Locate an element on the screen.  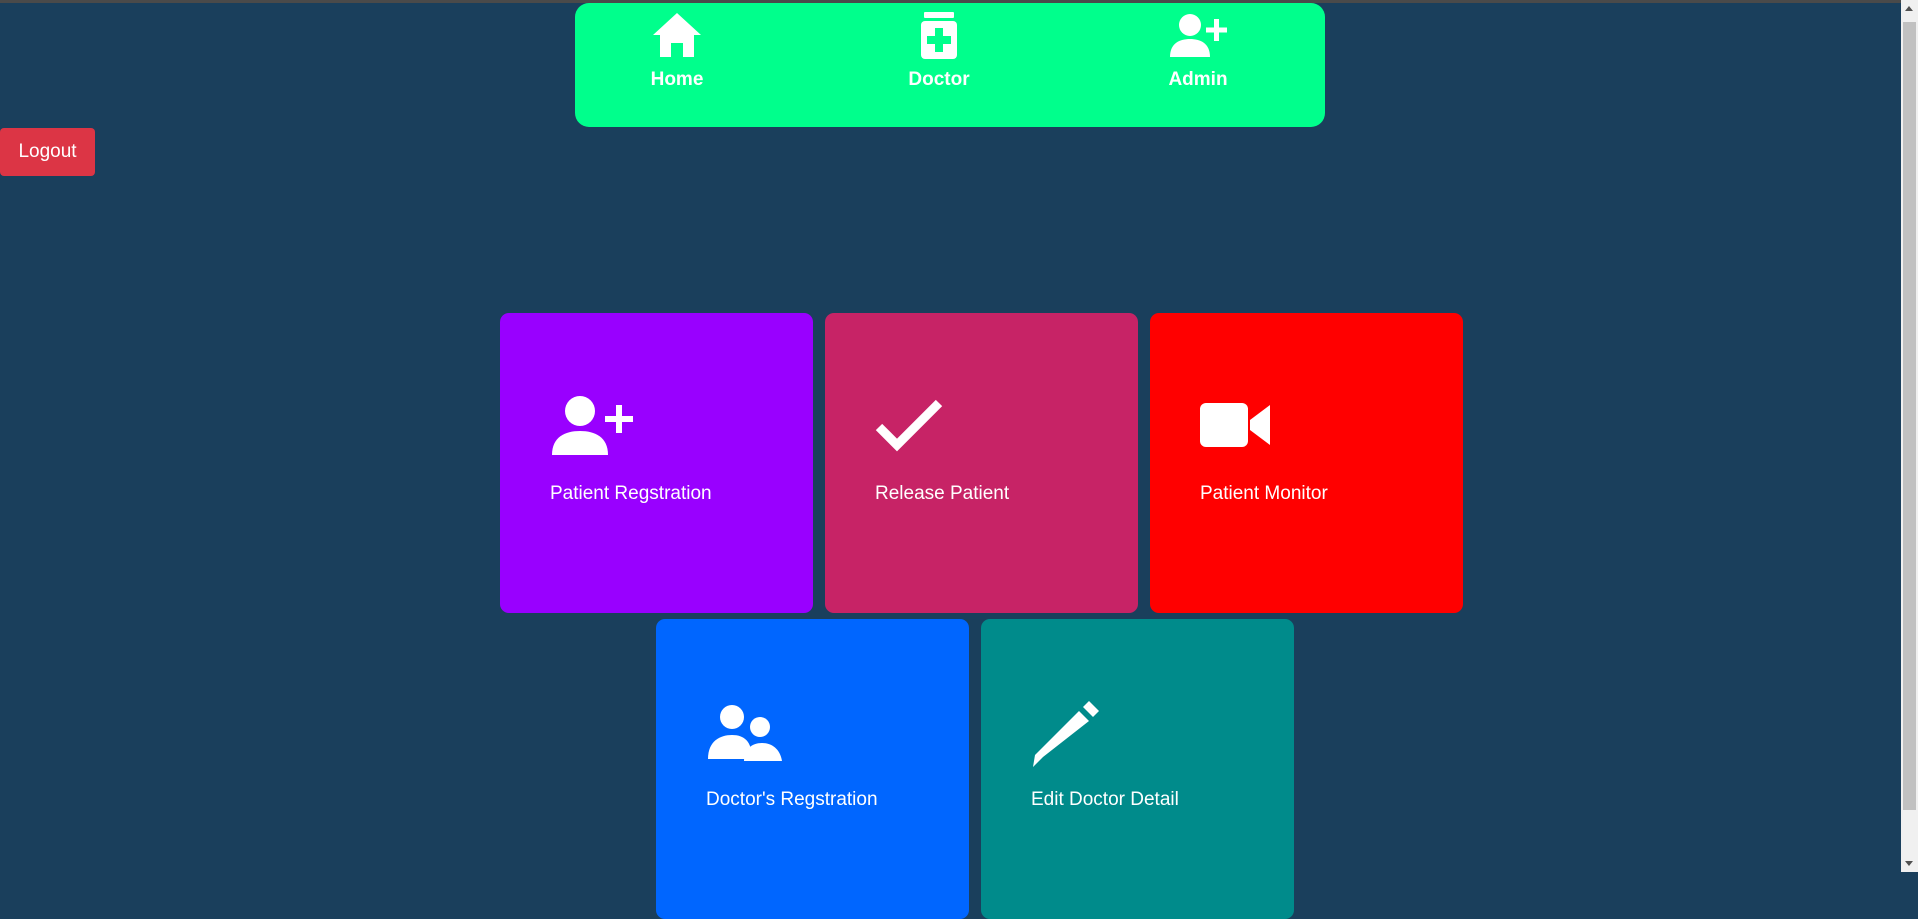
nav-doctor: Doctor is located at coordinates (939, 51).